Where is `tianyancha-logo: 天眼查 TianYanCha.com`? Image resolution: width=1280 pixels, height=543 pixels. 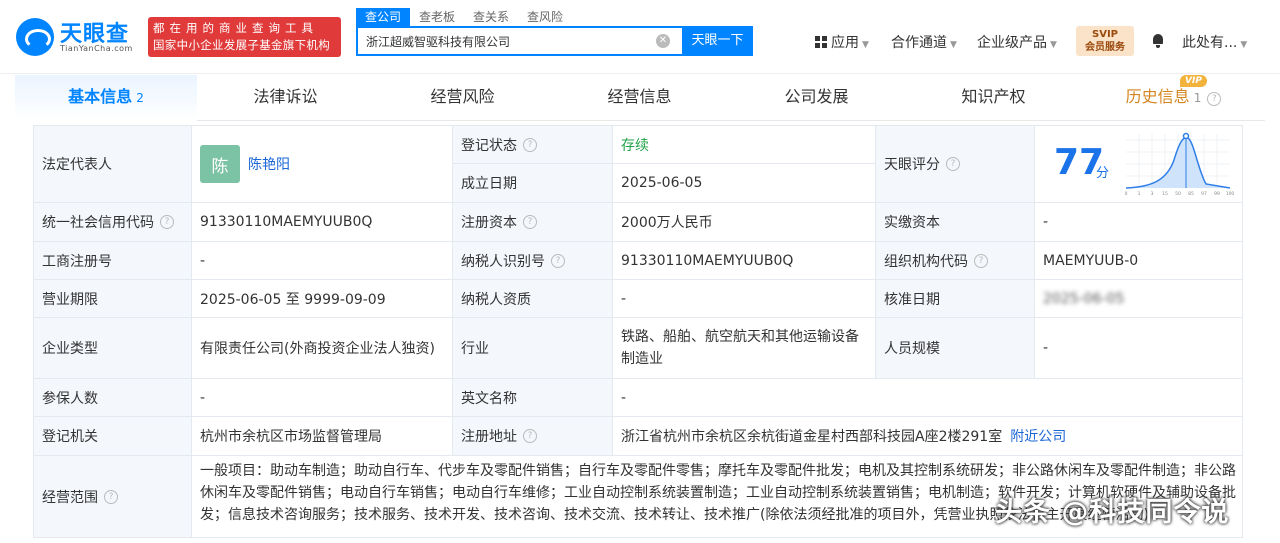 tianyancha-logo: 天眼查 TianYanCha.com is located at coordinates (78, 37).